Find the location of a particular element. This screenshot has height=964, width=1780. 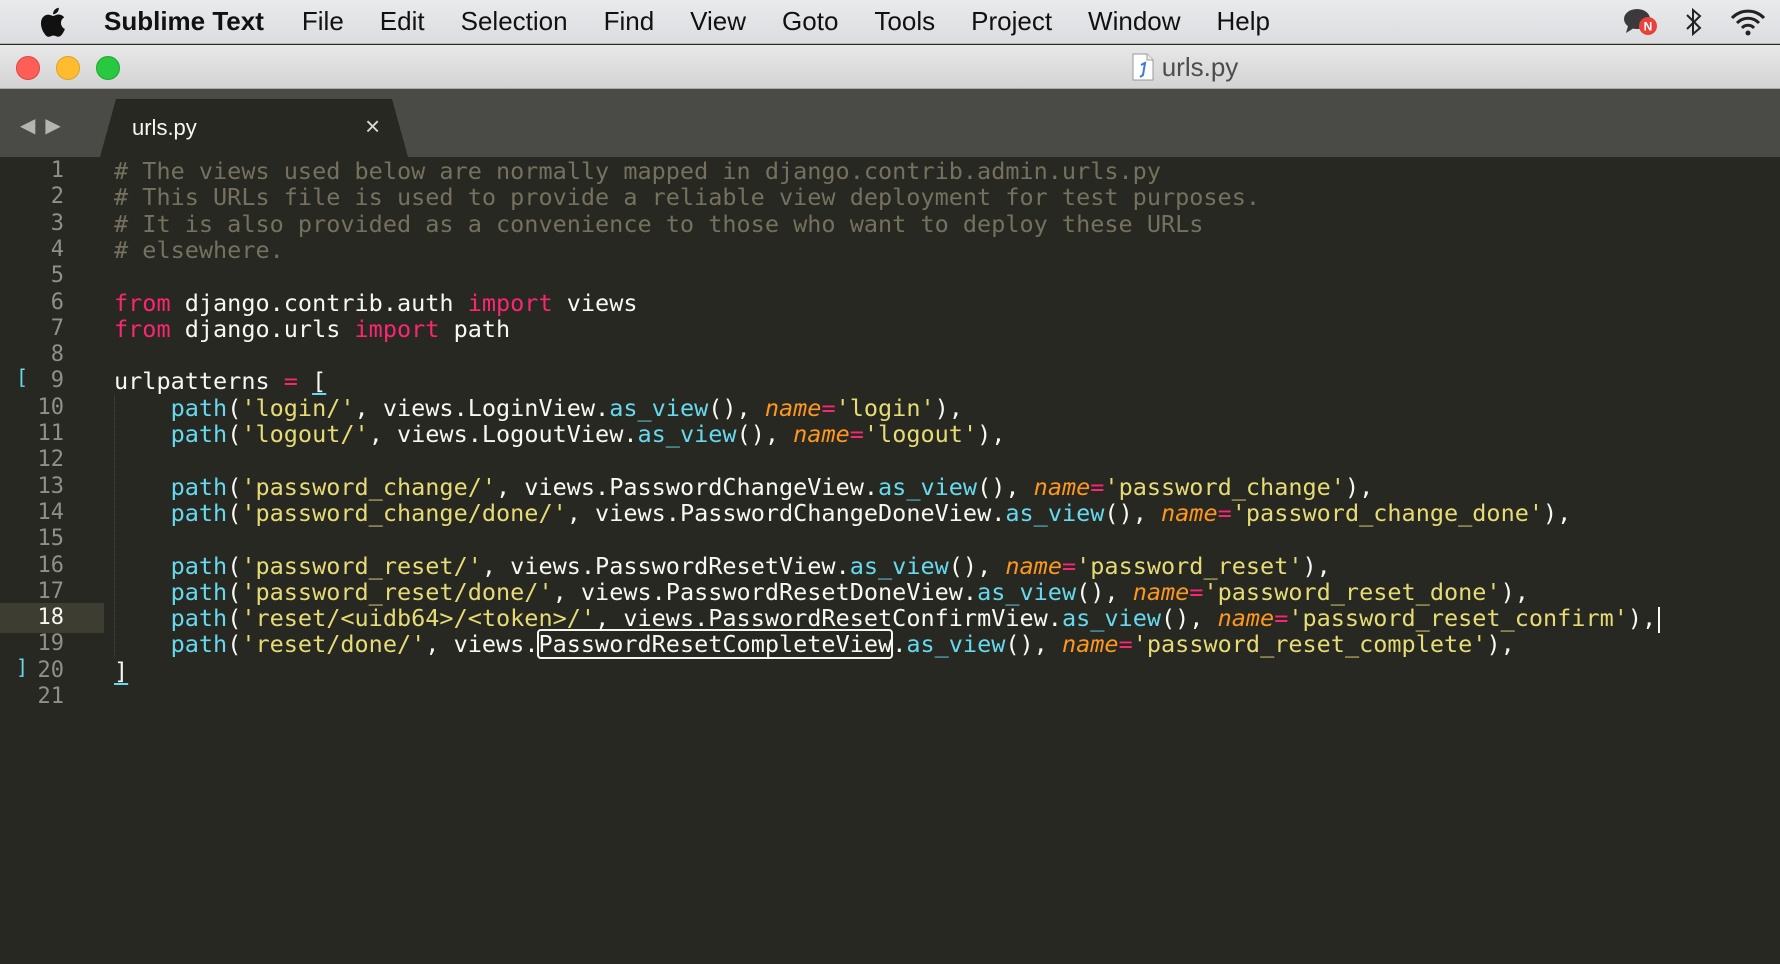

menu-help: Help is located at coordinates (1243, 21).